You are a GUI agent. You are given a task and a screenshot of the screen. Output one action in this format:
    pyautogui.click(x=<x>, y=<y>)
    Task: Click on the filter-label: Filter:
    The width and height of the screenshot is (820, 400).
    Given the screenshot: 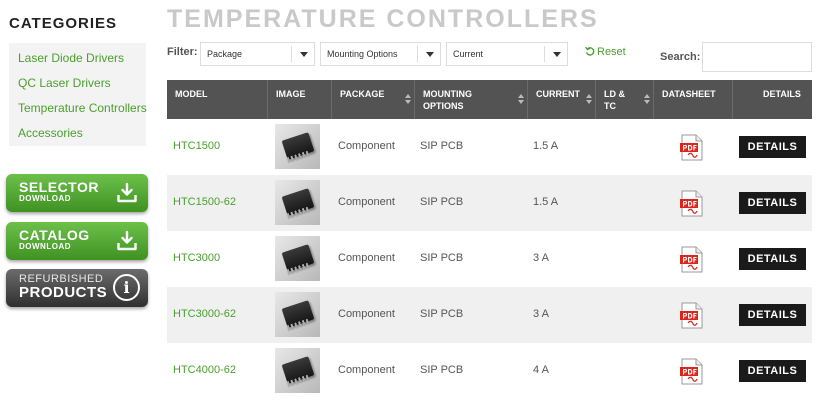 What is the action you would take?
    pyautogui.click(x=182, y=52)
    